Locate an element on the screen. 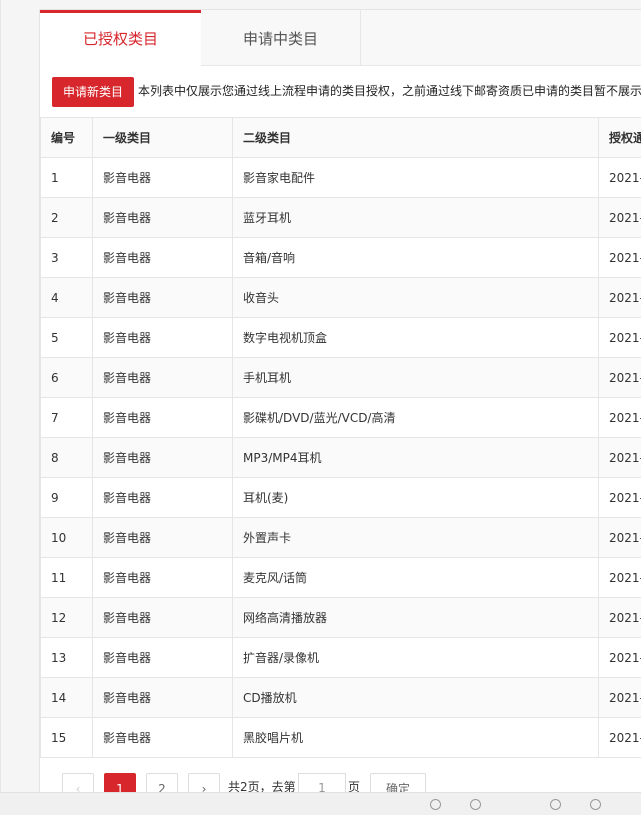 The height and width of the screenshot is (815, 641). cell-number: 1 is located at coordinates (67, 178).